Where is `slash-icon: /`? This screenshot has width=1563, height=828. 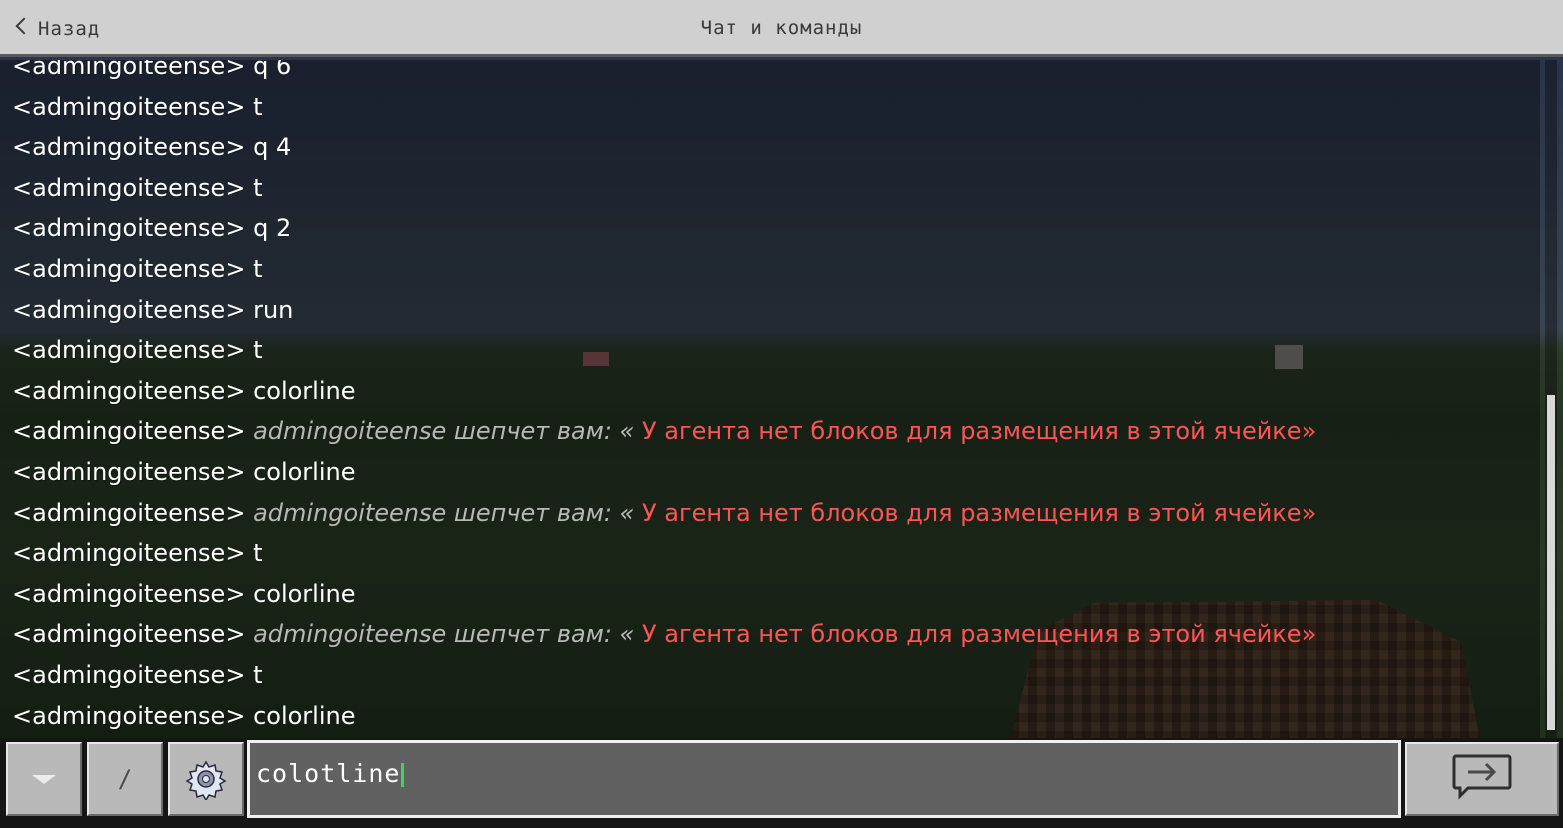 slash-icon: / is located at coordinates (125, 779).